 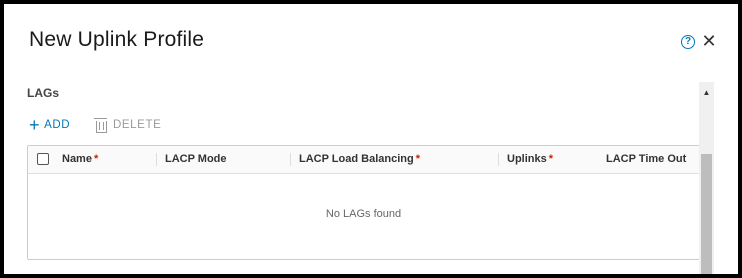 I want to click on select-all-checkbox, so click(x=43, y=159).